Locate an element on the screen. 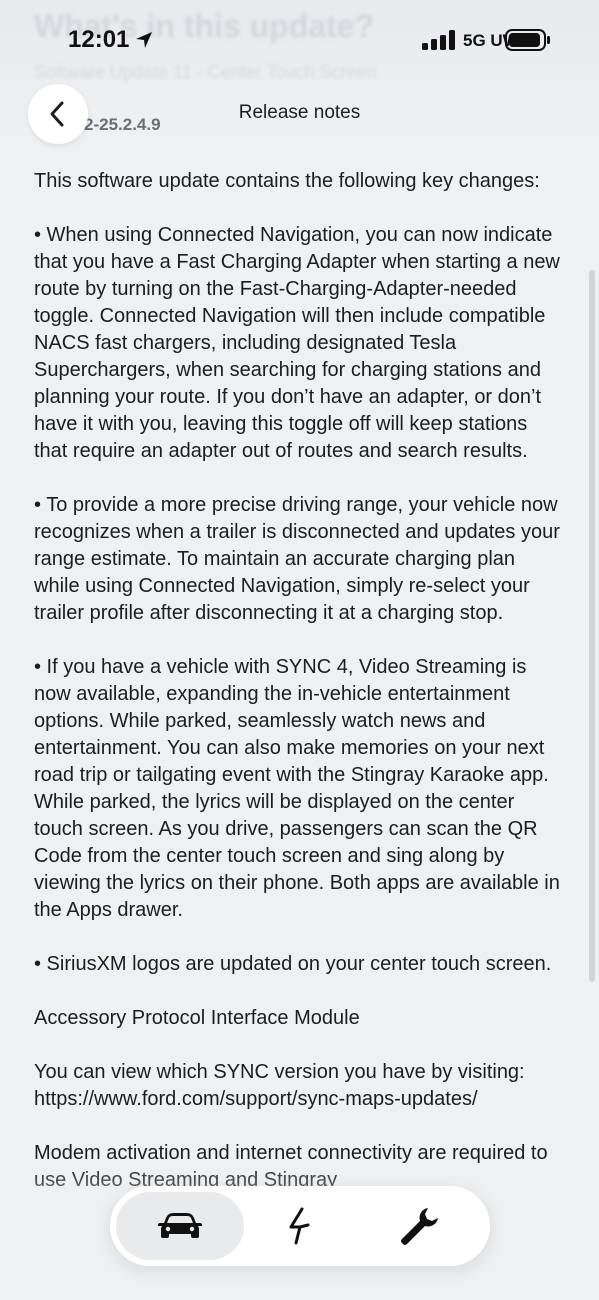 This screenshot has width=599, height=1300. lightning-icon is located at coordinates (299, 1226).